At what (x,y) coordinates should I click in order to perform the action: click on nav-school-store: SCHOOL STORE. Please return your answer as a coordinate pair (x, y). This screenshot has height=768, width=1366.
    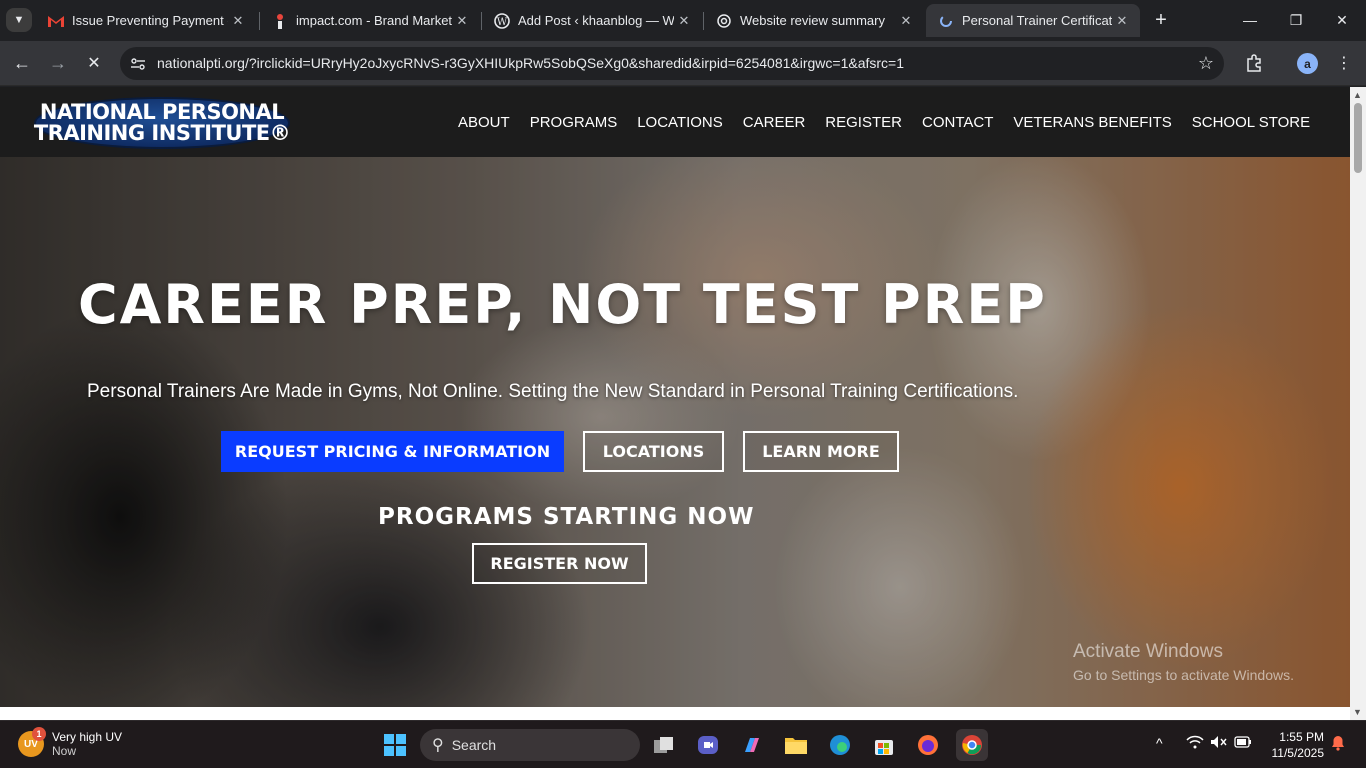
    Looking at the image, I should click on (1251, 122).